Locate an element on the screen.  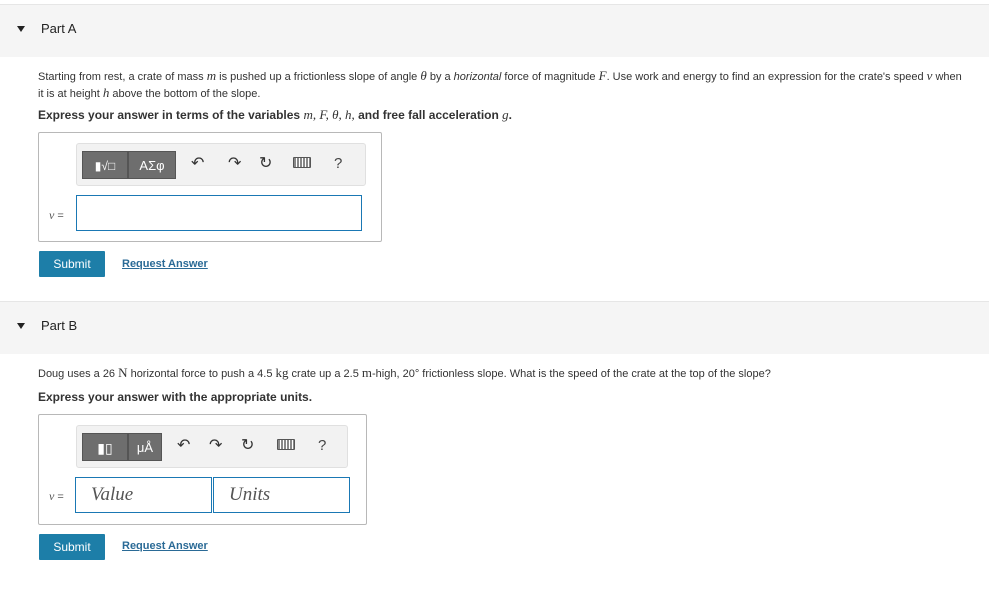
units-button: μÅ is located at coordinates (145, 447).